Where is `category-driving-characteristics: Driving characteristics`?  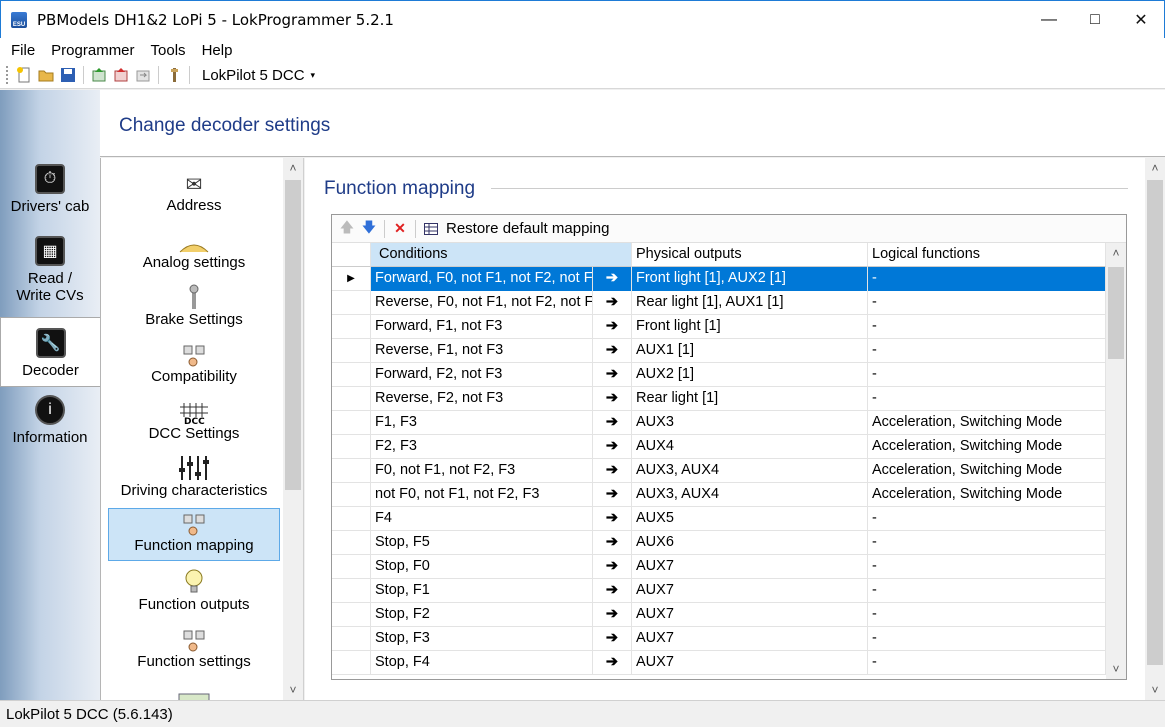
category-driving-characteristics: Driving characteristics is located at coordinates (194, 480).